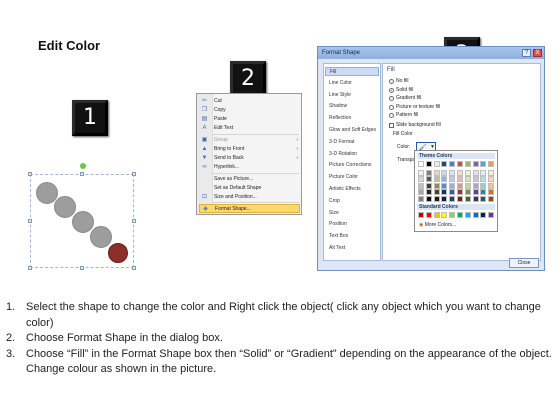  What do you see at coordinates (352, 201) in the screenshot?
I see `nav-item: Crop` at bounding box center [352, 201].